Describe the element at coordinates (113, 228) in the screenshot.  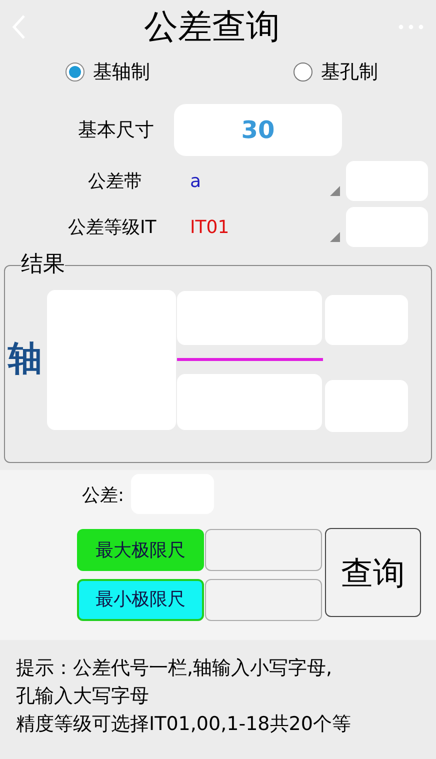
I see `field-label: 公差等级IT` at that location.